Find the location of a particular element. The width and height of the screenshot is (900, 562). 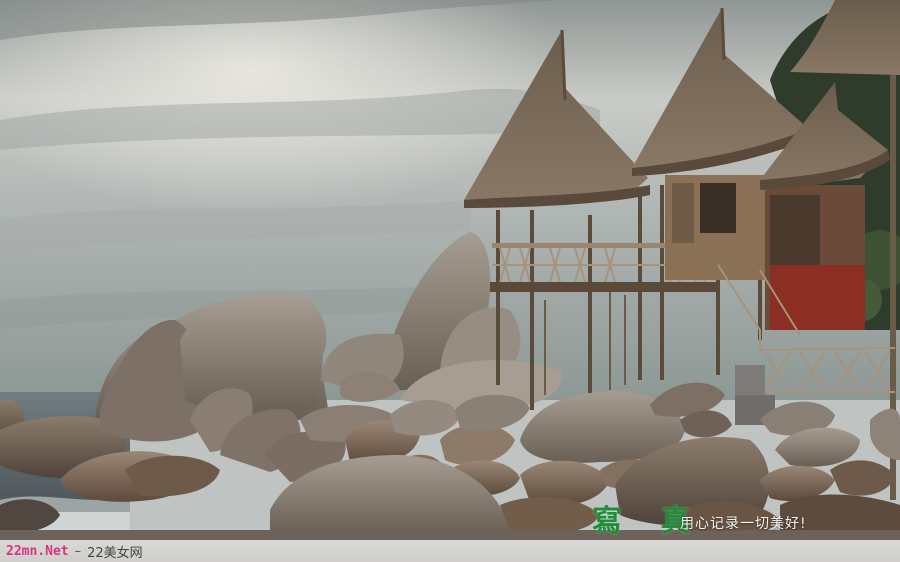

footer-site-name: 22美女网 is located at coordinates (115, 553).